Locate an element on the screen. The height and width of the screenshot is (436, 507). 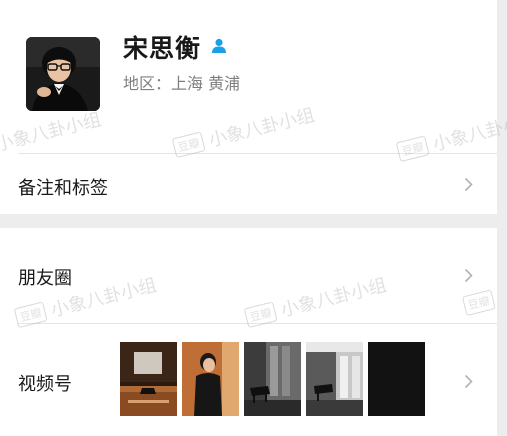
concert-hall-image is located at coordinates (148, 379).